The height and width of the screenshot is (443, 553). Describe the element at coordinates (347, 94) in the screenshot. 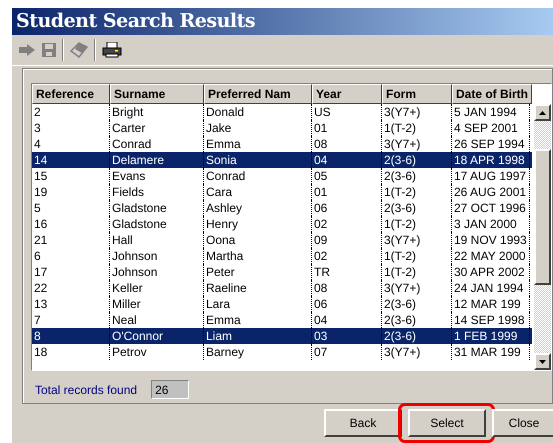

I see `column-header: Year` at that location.